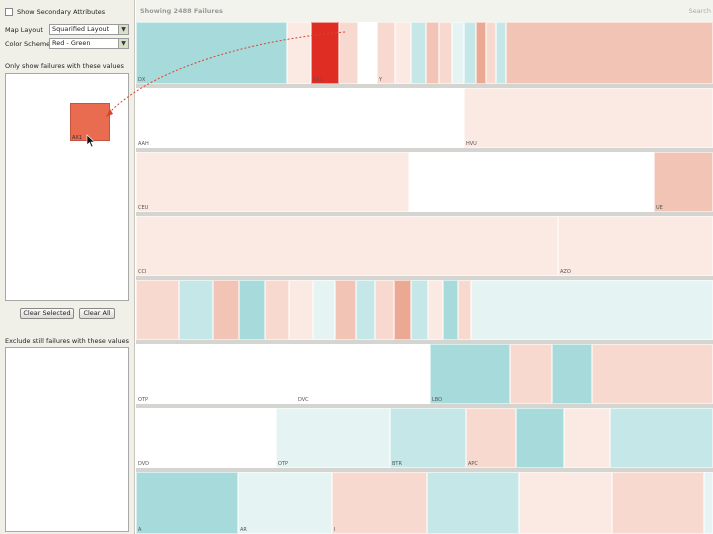 This screenshot has width=713, height=534. What do you see at coordinates (77, 138) in the screenshot?
I see `dragged-value-label: AX1` at bounding box center [77, 138].